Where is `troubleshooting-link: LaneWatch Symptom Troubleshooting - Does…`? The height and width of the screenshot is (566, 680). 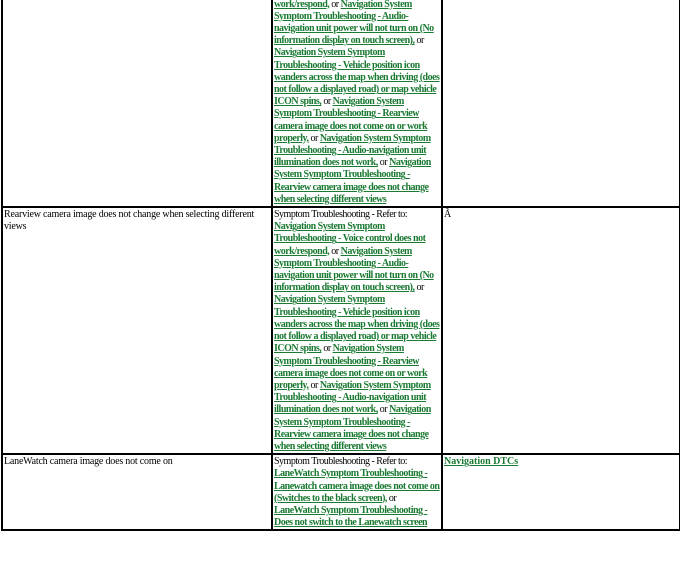
troubleshooting-link: LaneWatch Symptom Troubleshooting - Does… is located at coordinates (351, 516).